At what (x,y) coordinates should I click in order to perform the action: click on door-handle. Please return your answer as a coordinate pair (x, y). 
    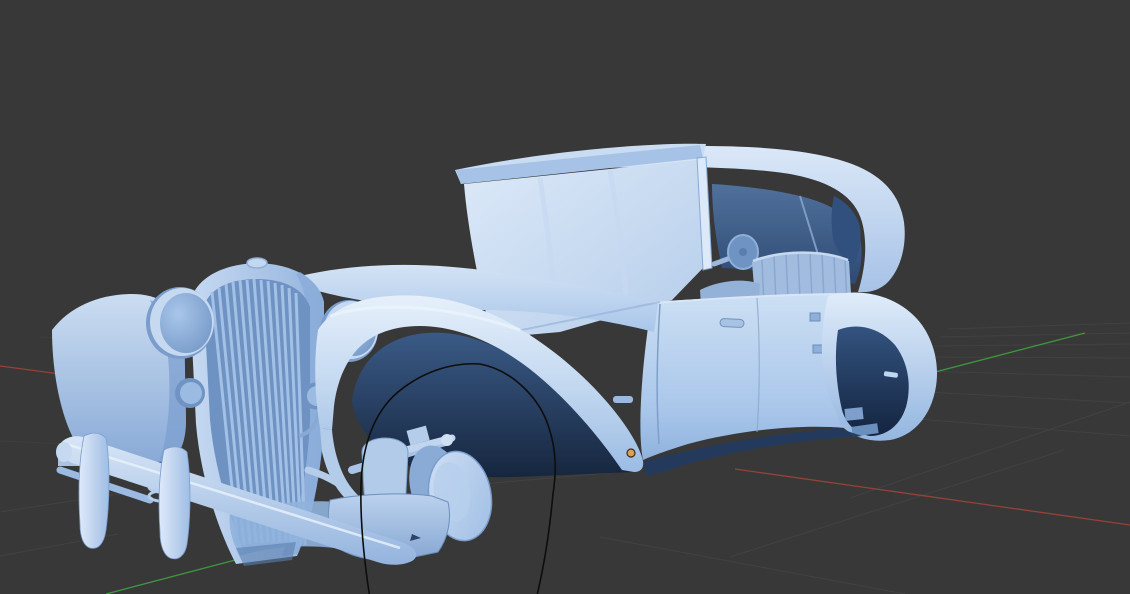
    Looking at the image, I should click on (732, 323).